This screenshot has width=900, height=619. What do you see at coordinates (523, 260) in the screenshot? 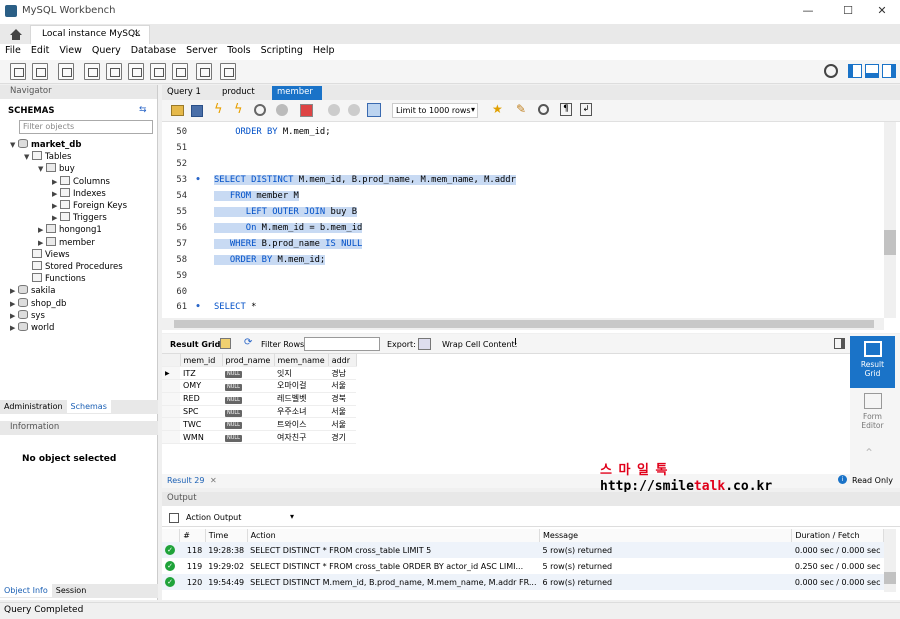
I see `code-line: 58 ORDER BY M.mem_id;` at bounding box center [523, 260].